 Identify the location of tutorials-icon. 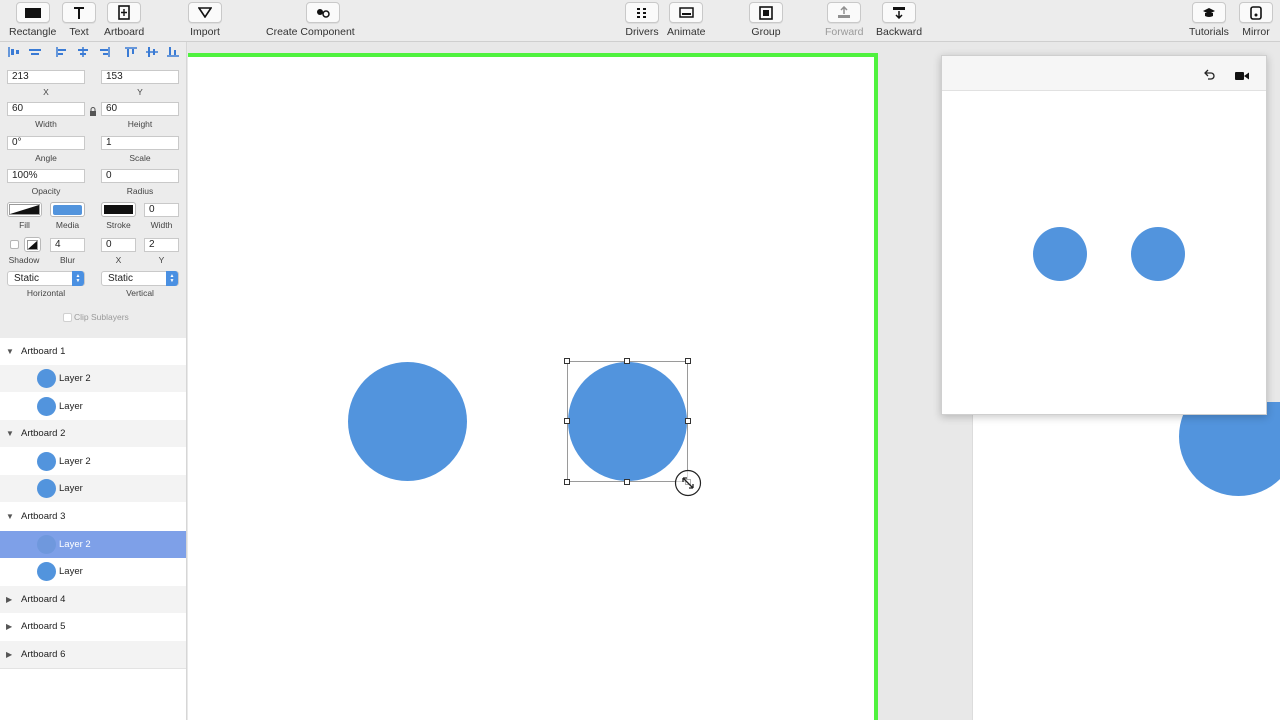
(1208, 12).